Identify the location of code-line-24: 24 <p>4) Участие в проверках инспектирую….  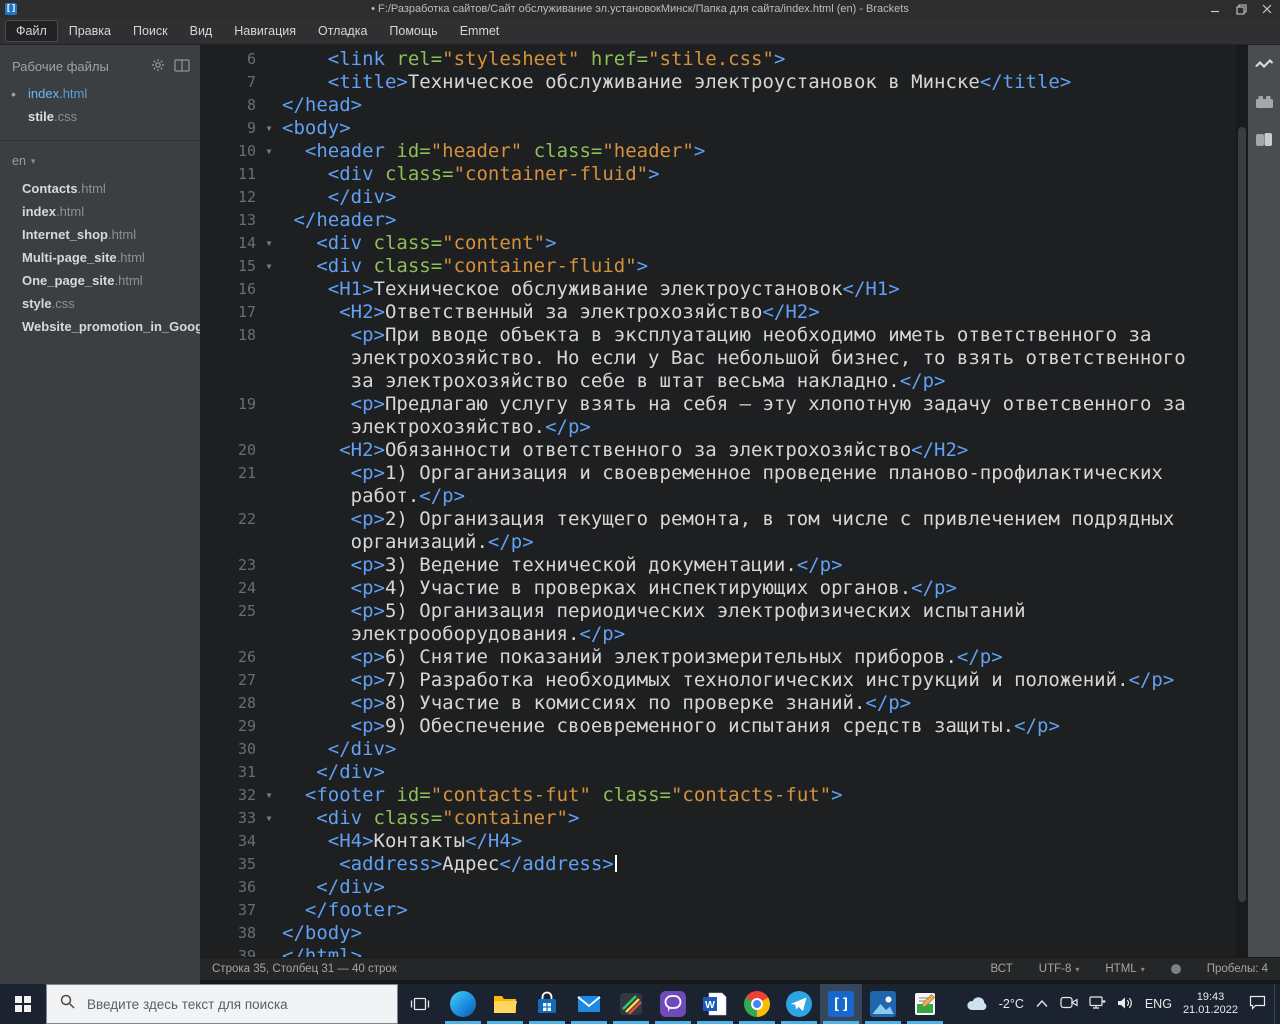
(718, 588).